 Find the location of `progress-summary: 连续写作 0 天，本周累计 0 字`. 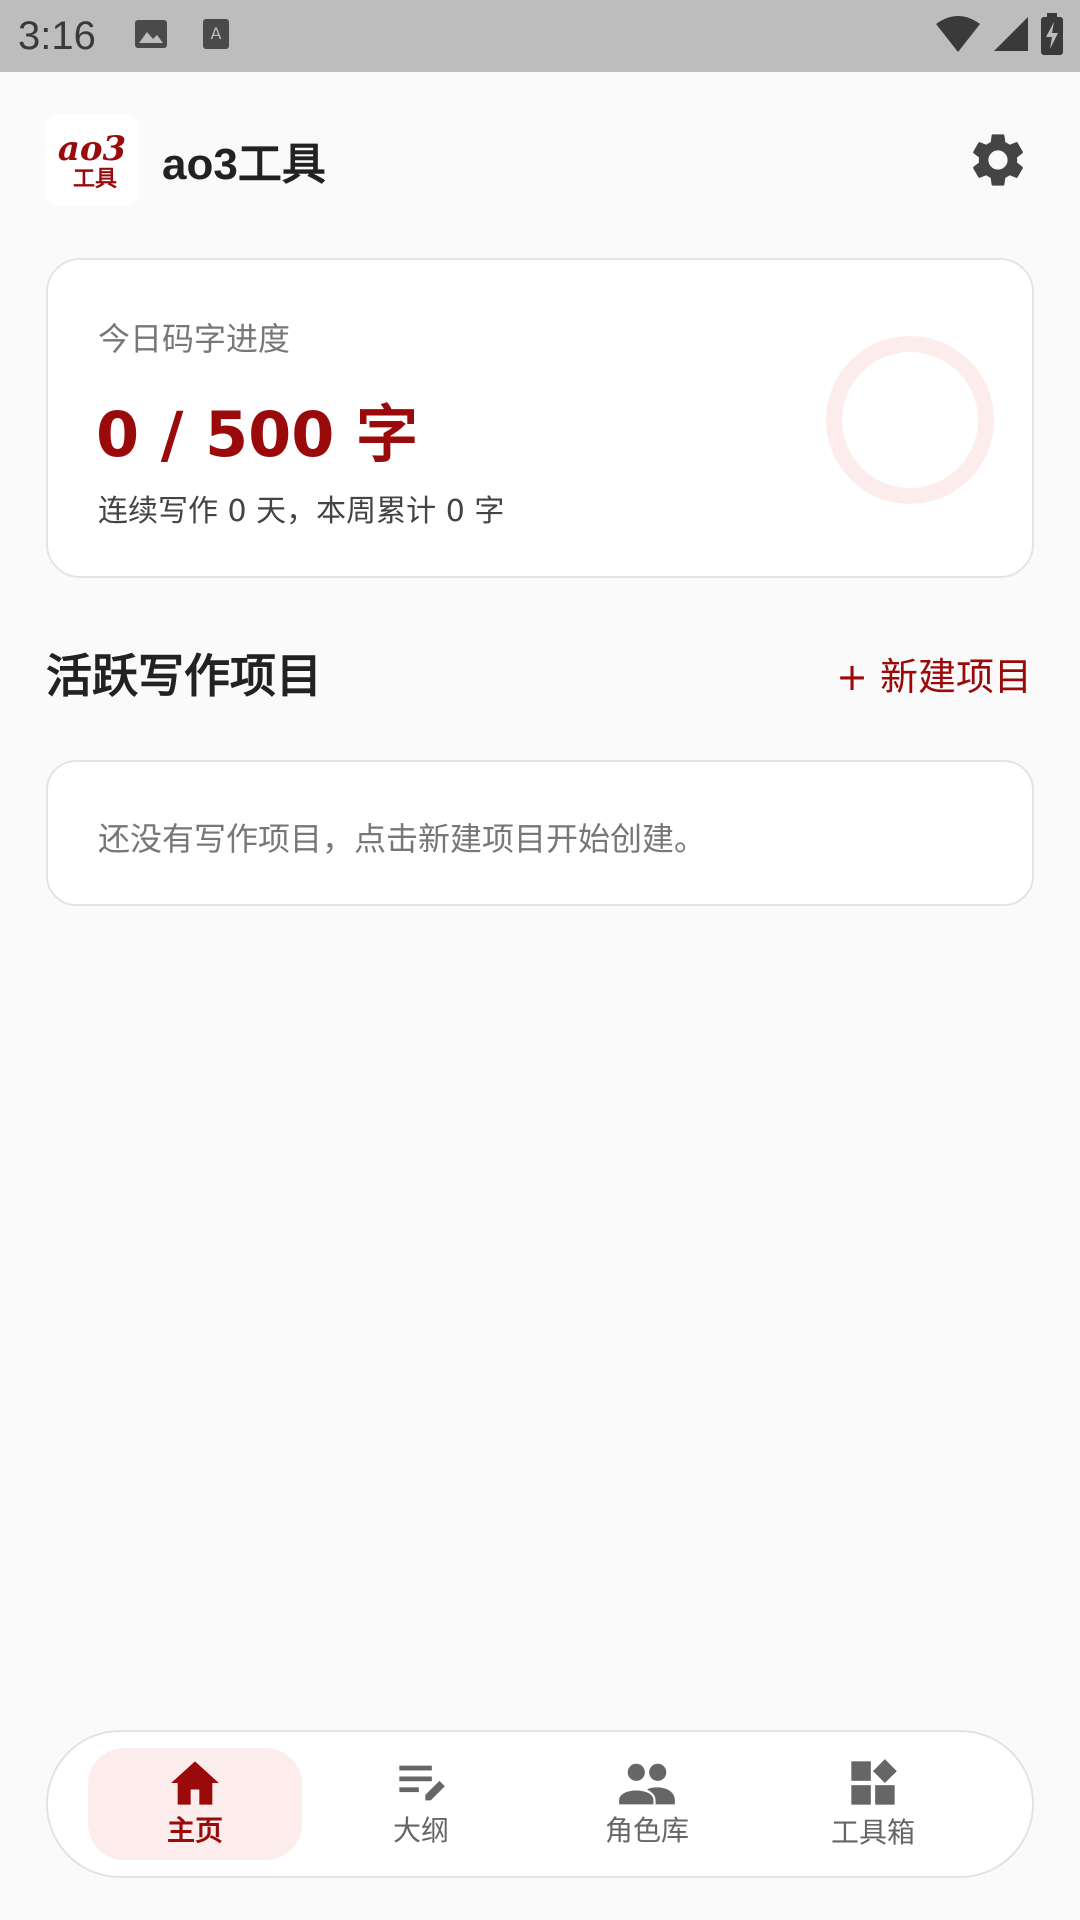

progress-summary: 连续写作 0 天，本周累计 0 字 is located at coordinates (301, 511).